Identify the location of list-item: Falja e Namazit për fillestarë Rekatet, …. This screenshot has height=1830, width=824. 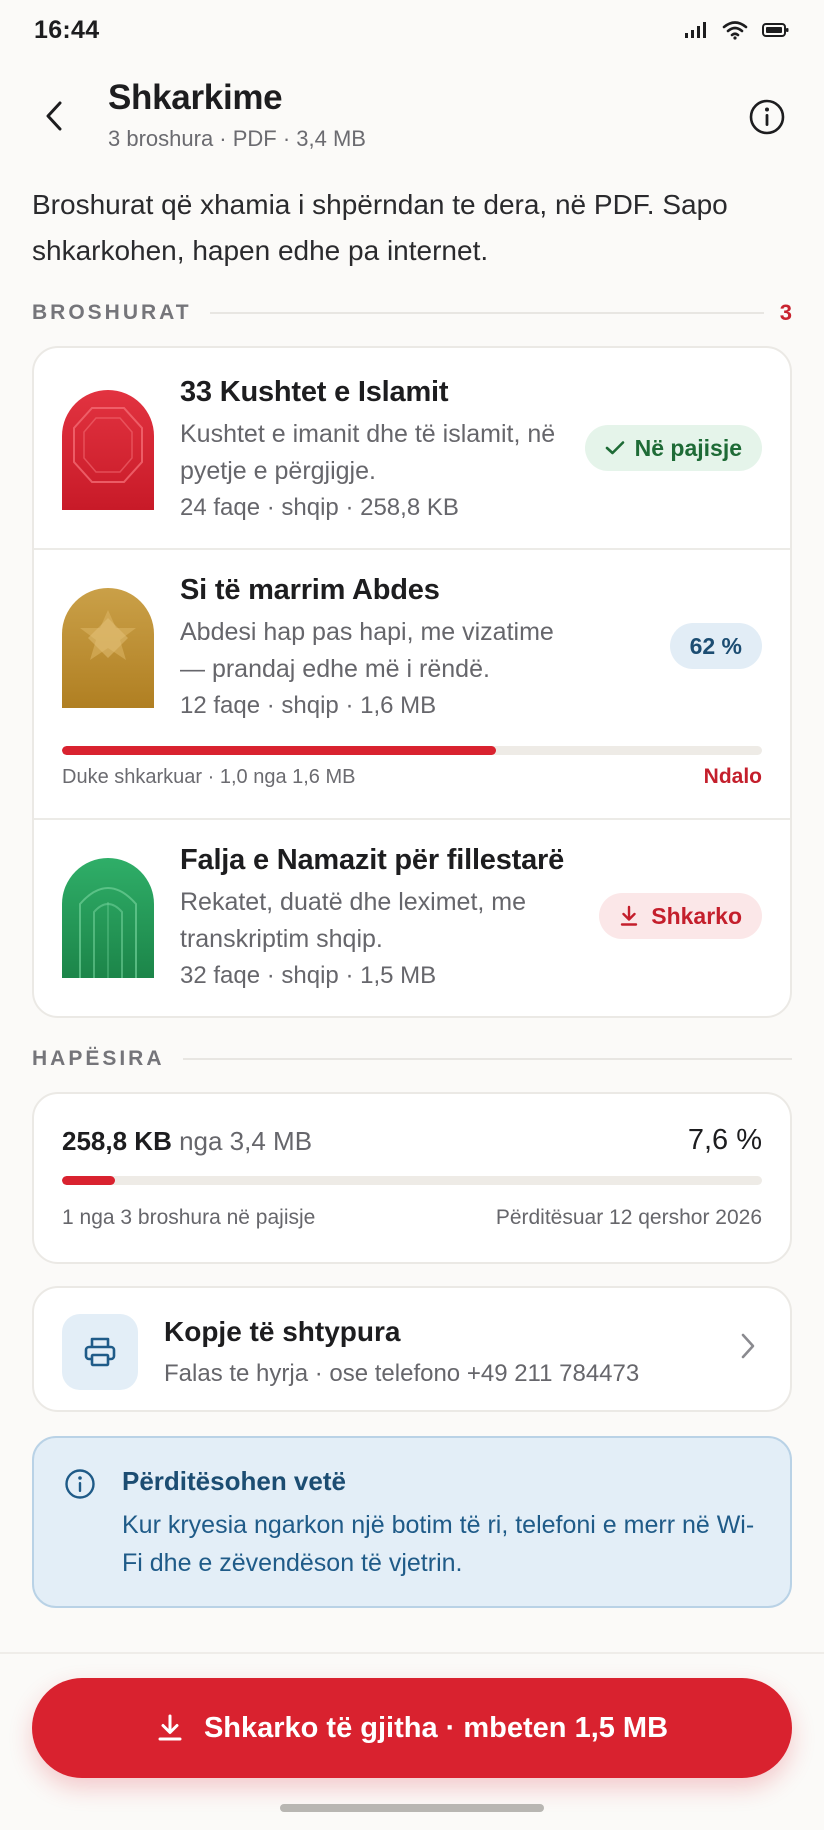
(412, 918).